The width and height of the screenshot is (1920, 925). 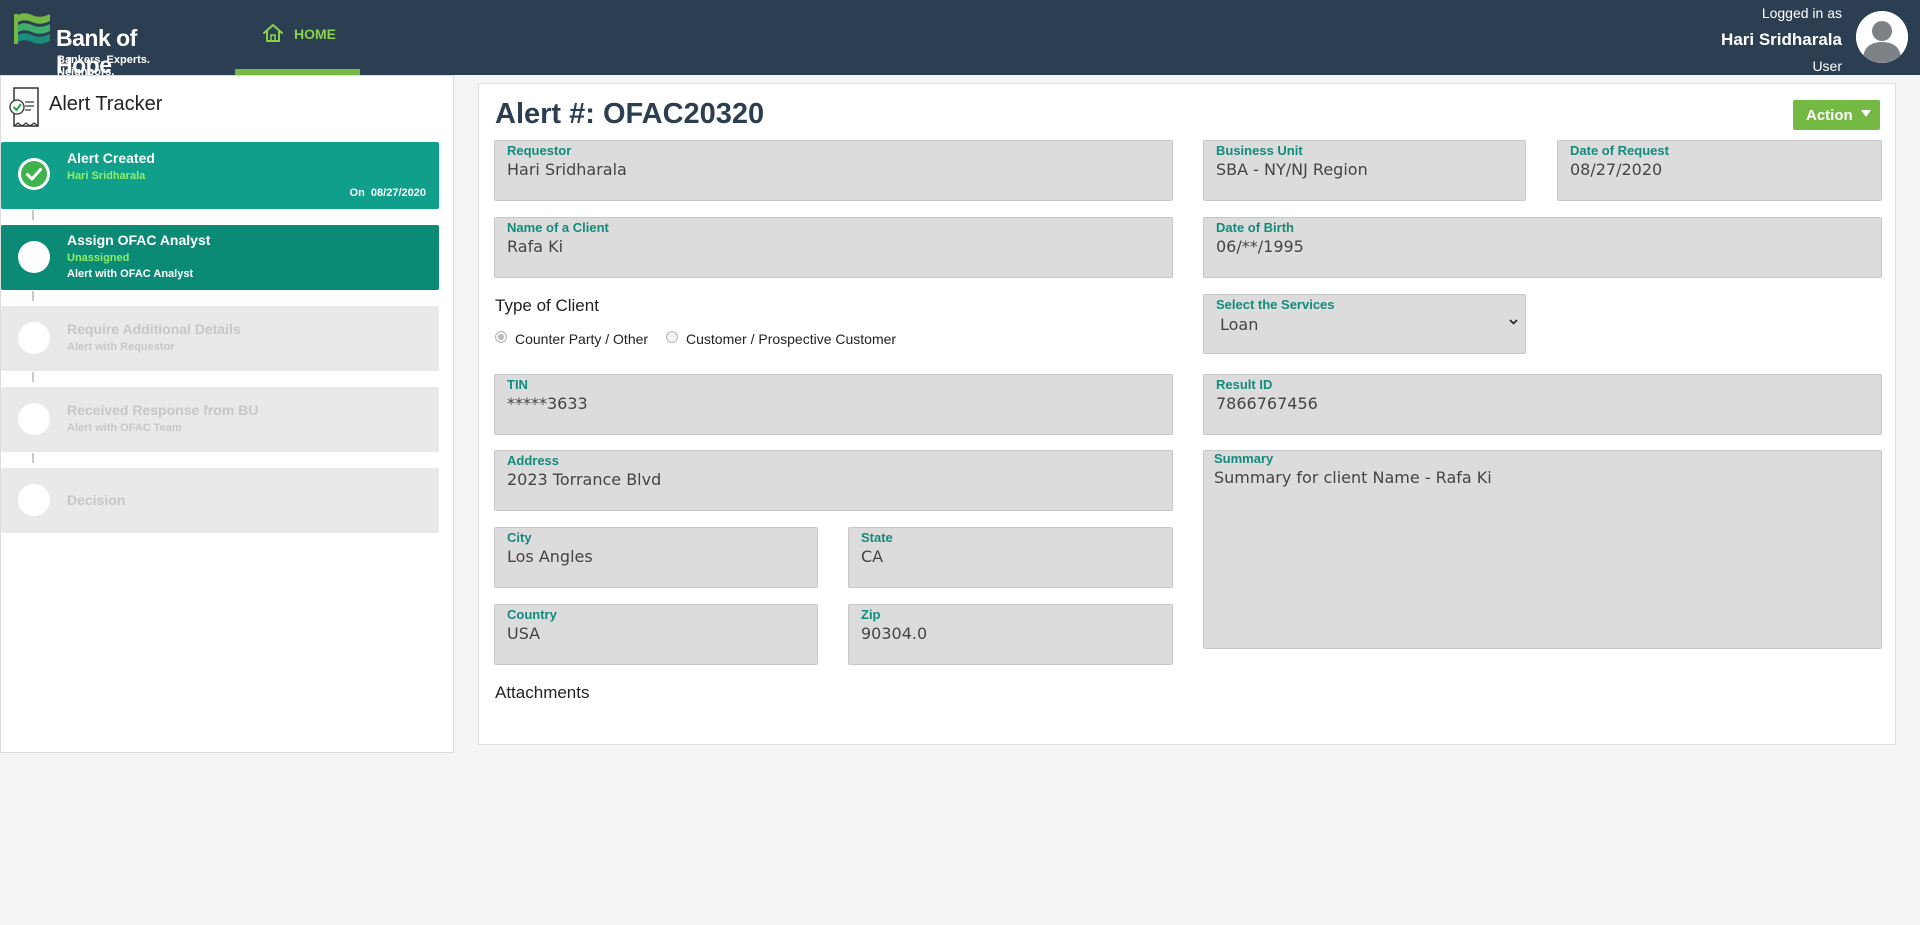 I want to click on date-of-birth-label: Date of Birth, so click(x=1255, y=227).